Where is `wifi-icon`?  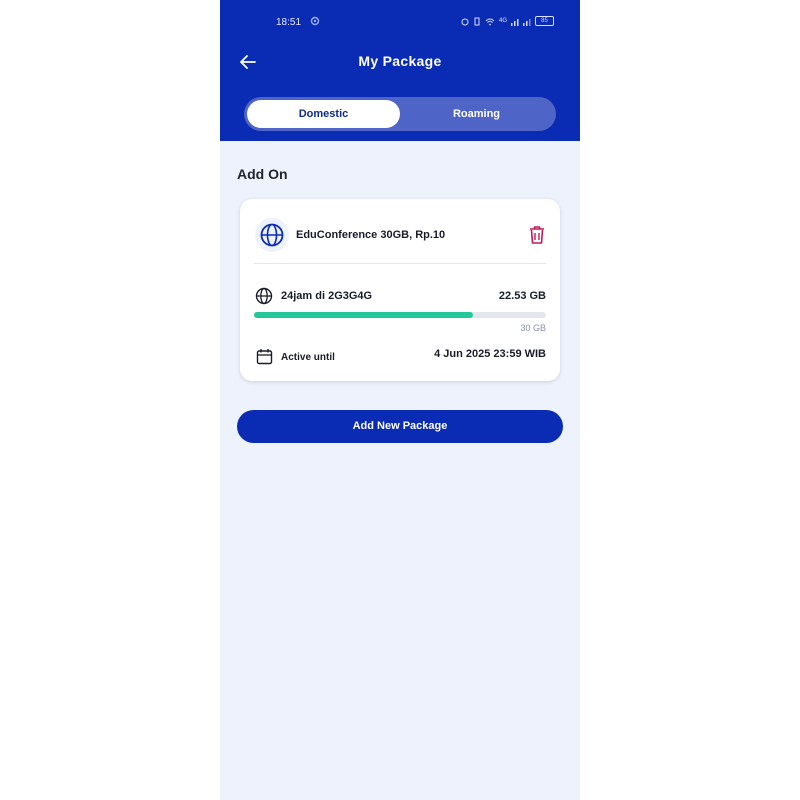 wifi-icon is located at coordinates (490, 21).